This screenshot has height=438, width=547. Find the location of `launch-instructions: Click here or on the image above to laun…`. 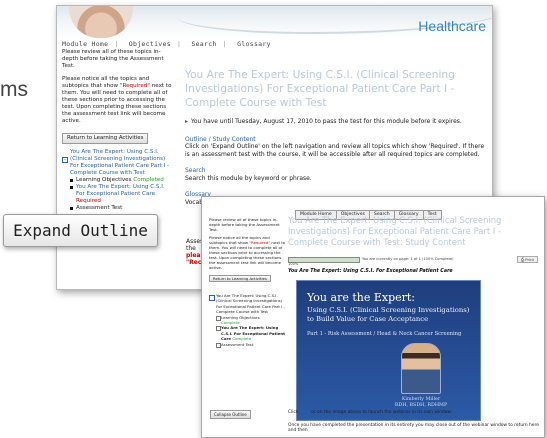

launch-instructions: Click here or on the image above to laun… is located at coordinates (370, 412).